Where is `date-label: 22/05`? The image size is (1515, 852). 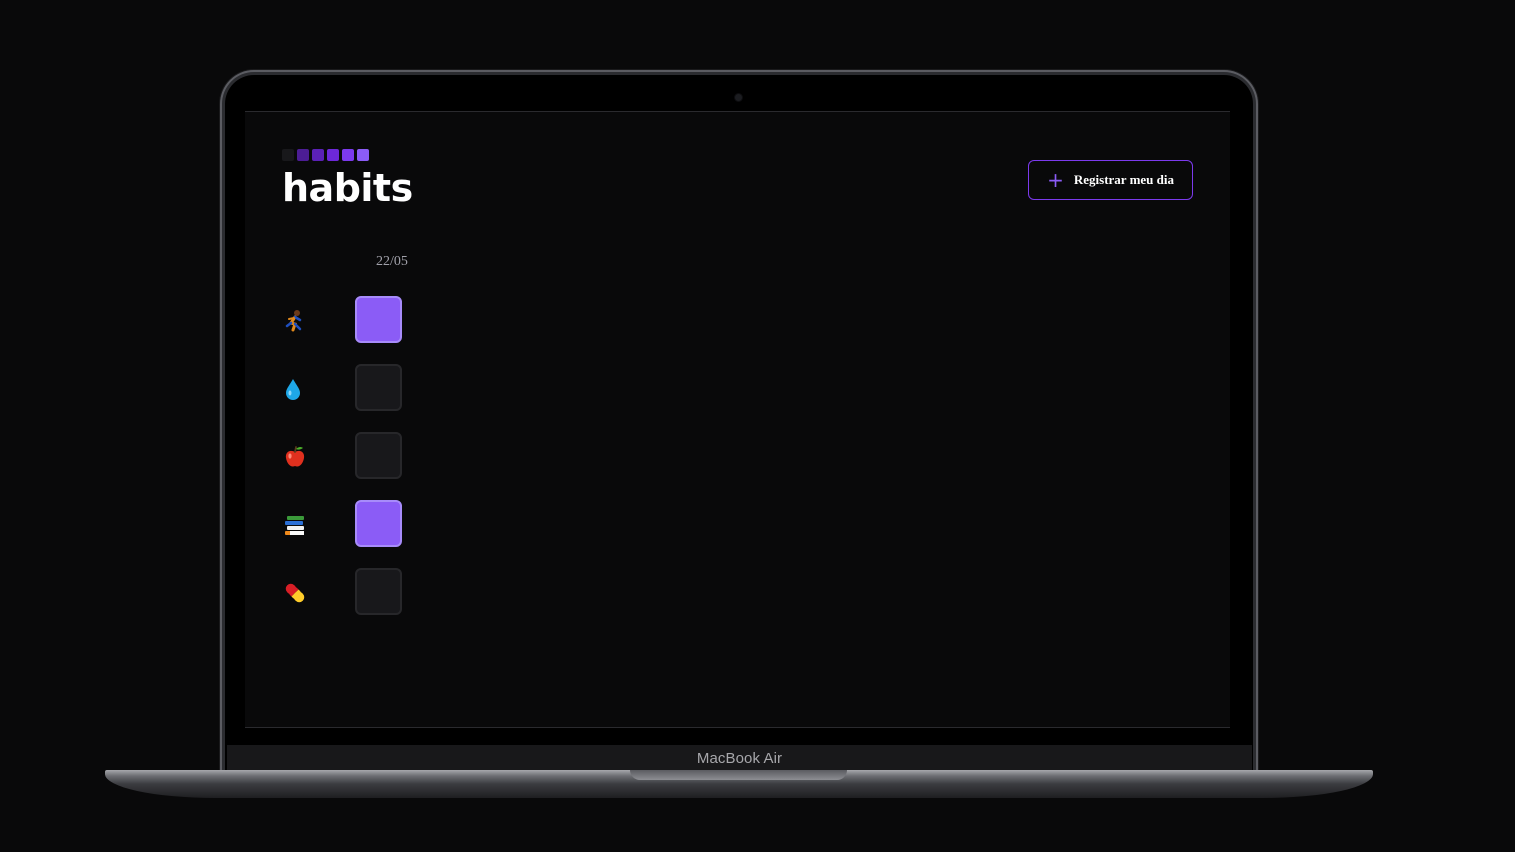 date-label: 22/05 is located at coordinates (392, 261).